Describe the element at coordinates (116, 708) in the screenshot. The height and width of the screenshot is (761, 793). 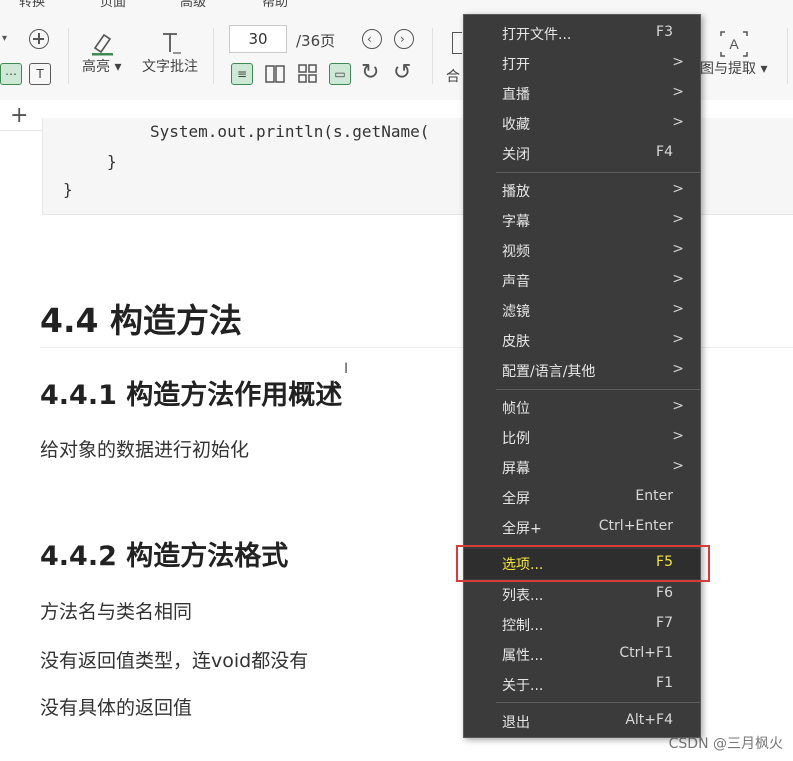
I see `paragraph: 没有具体的返回值` at that location.